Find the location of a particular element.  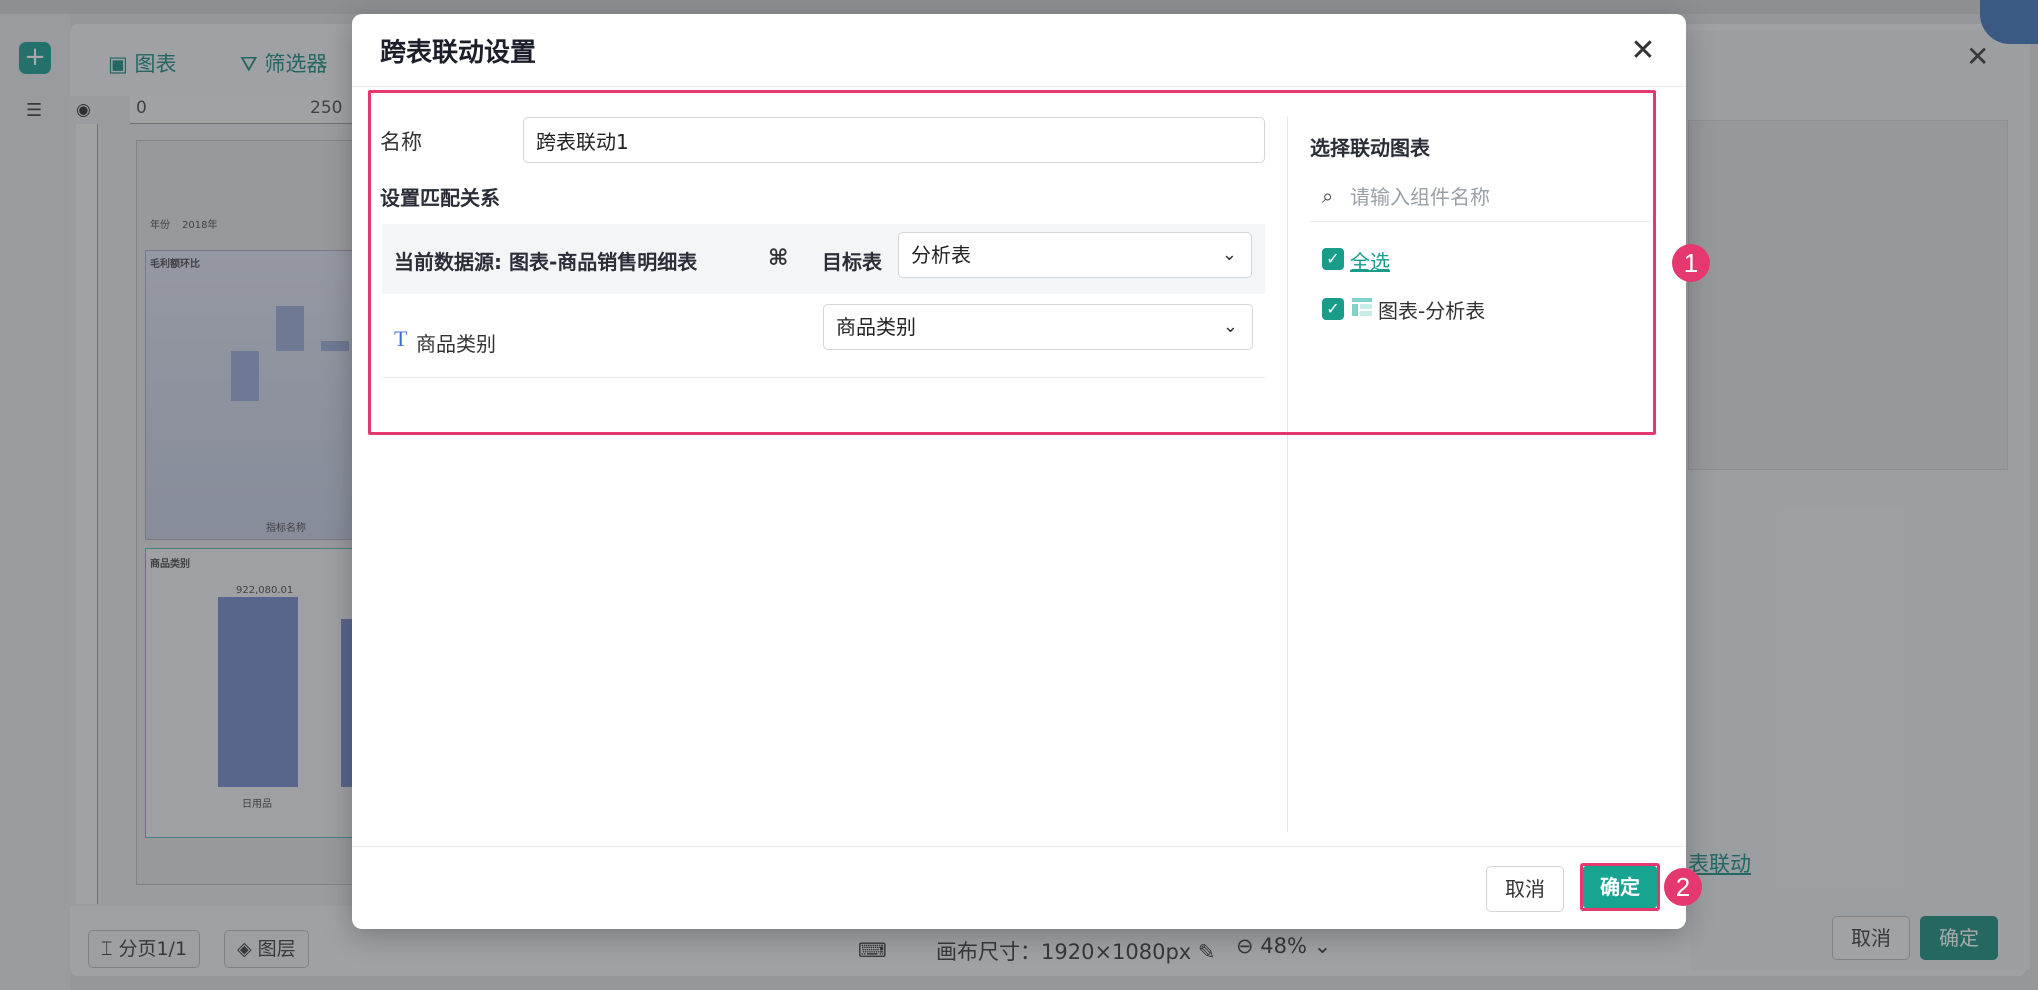

chart-item-label: 图表-分析表 is located at coordinates (1431, 309).